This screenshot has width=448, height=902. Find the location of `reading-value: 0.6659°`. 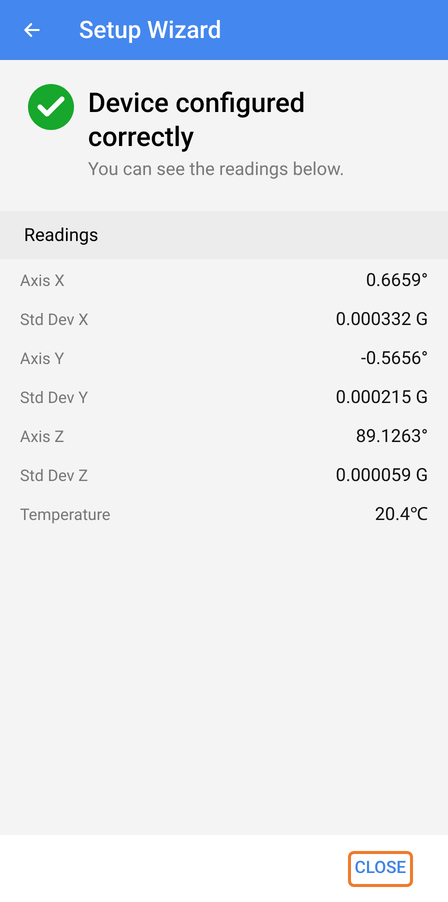

reading-value: 0.6659° is located at coordinates (397, 281).